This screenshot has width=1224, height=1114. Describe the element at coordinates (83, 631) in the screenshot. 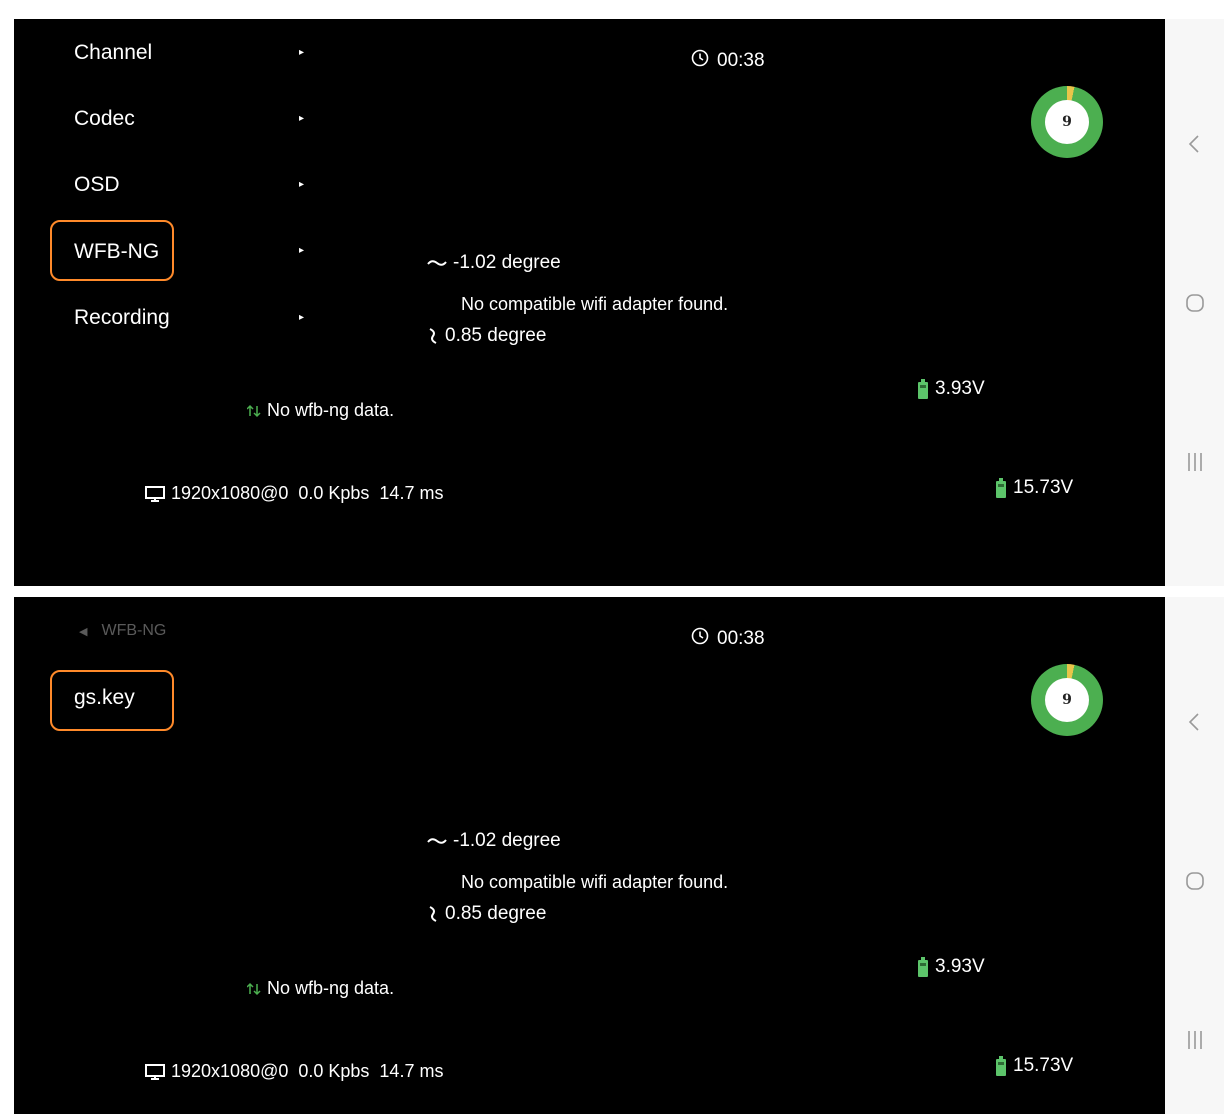

I see `chevron-left-icon: ◀` at that location.